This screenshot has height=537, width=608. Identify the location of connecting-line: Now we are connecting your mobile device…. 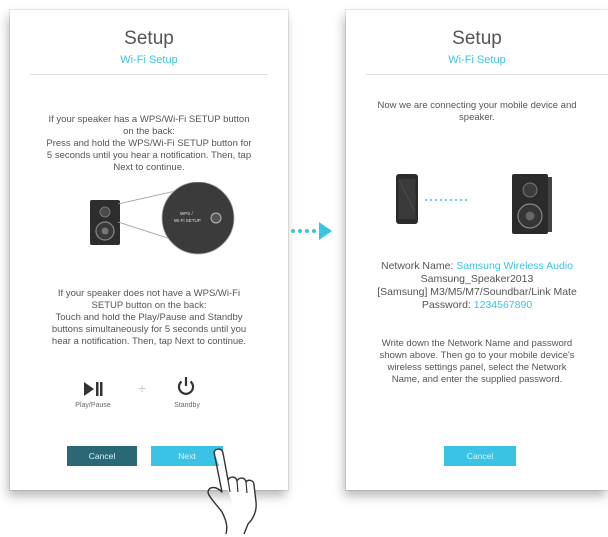
(477, 105).